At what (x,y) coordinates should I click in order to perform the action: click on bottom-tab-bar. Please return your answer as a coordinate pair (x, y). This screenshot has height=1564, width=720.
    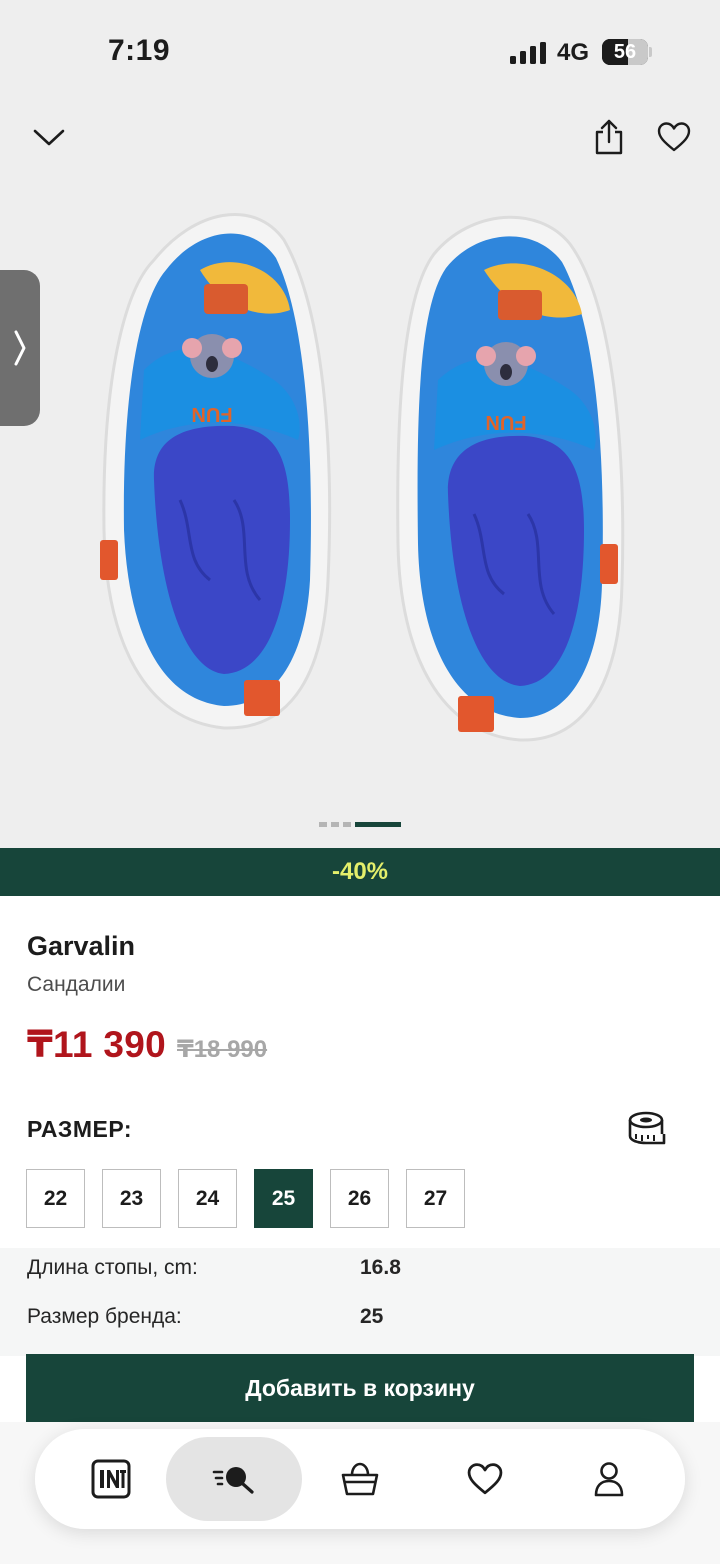
    Looking at the image, I should click on (360, 1479).